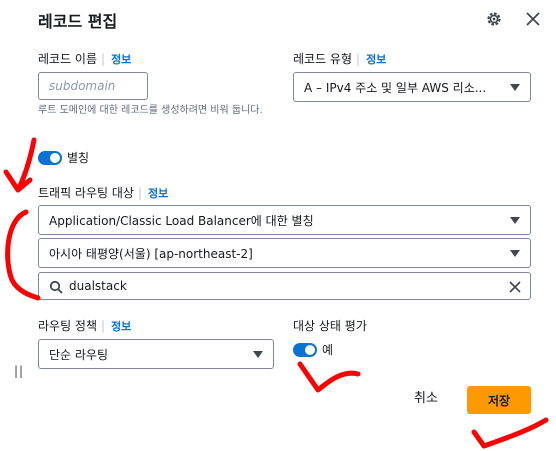 This screenshot has width=556, height=451. I want to click on endpoint-value: Application/Classic Load Balancer에 대한 별칭, so click(181, 220).